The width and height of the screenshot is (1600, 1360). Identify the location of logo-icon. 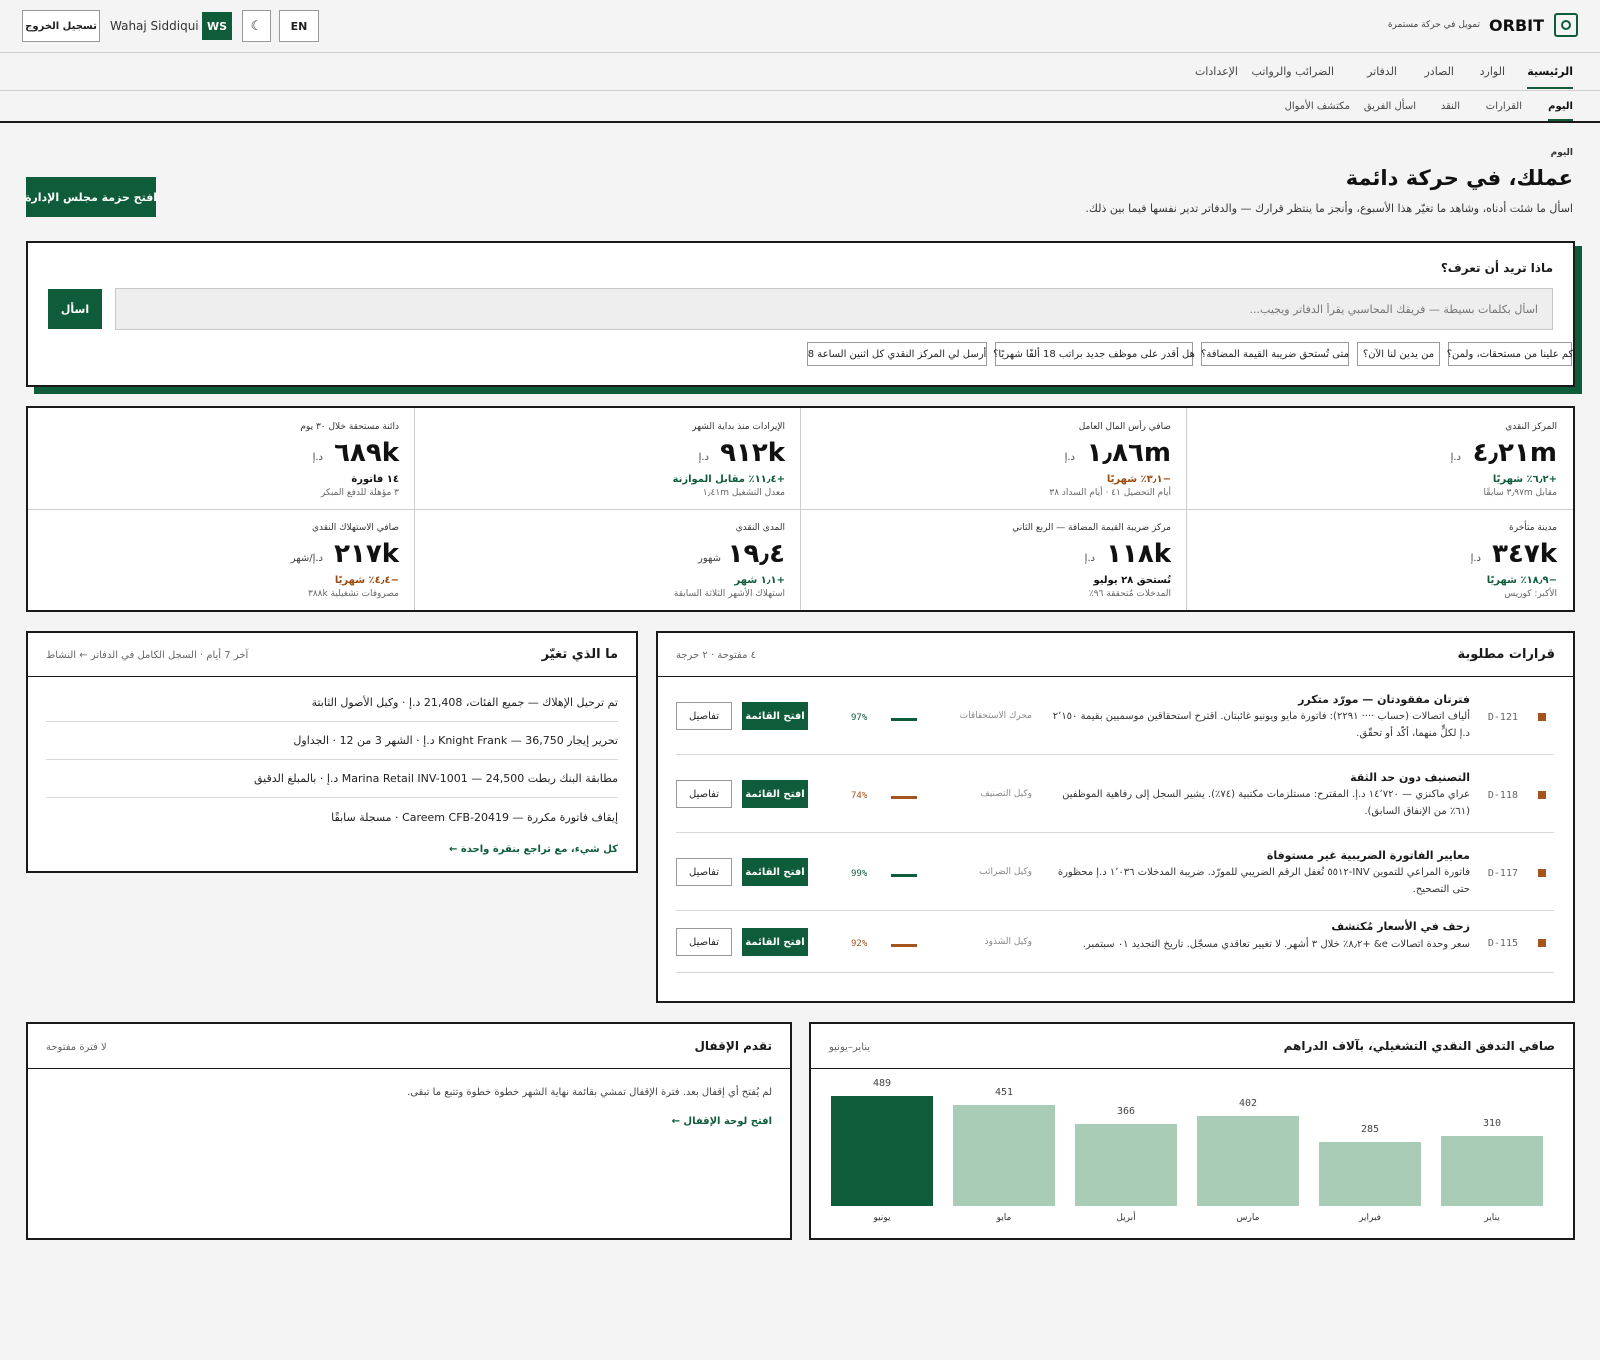
(1566, 25).